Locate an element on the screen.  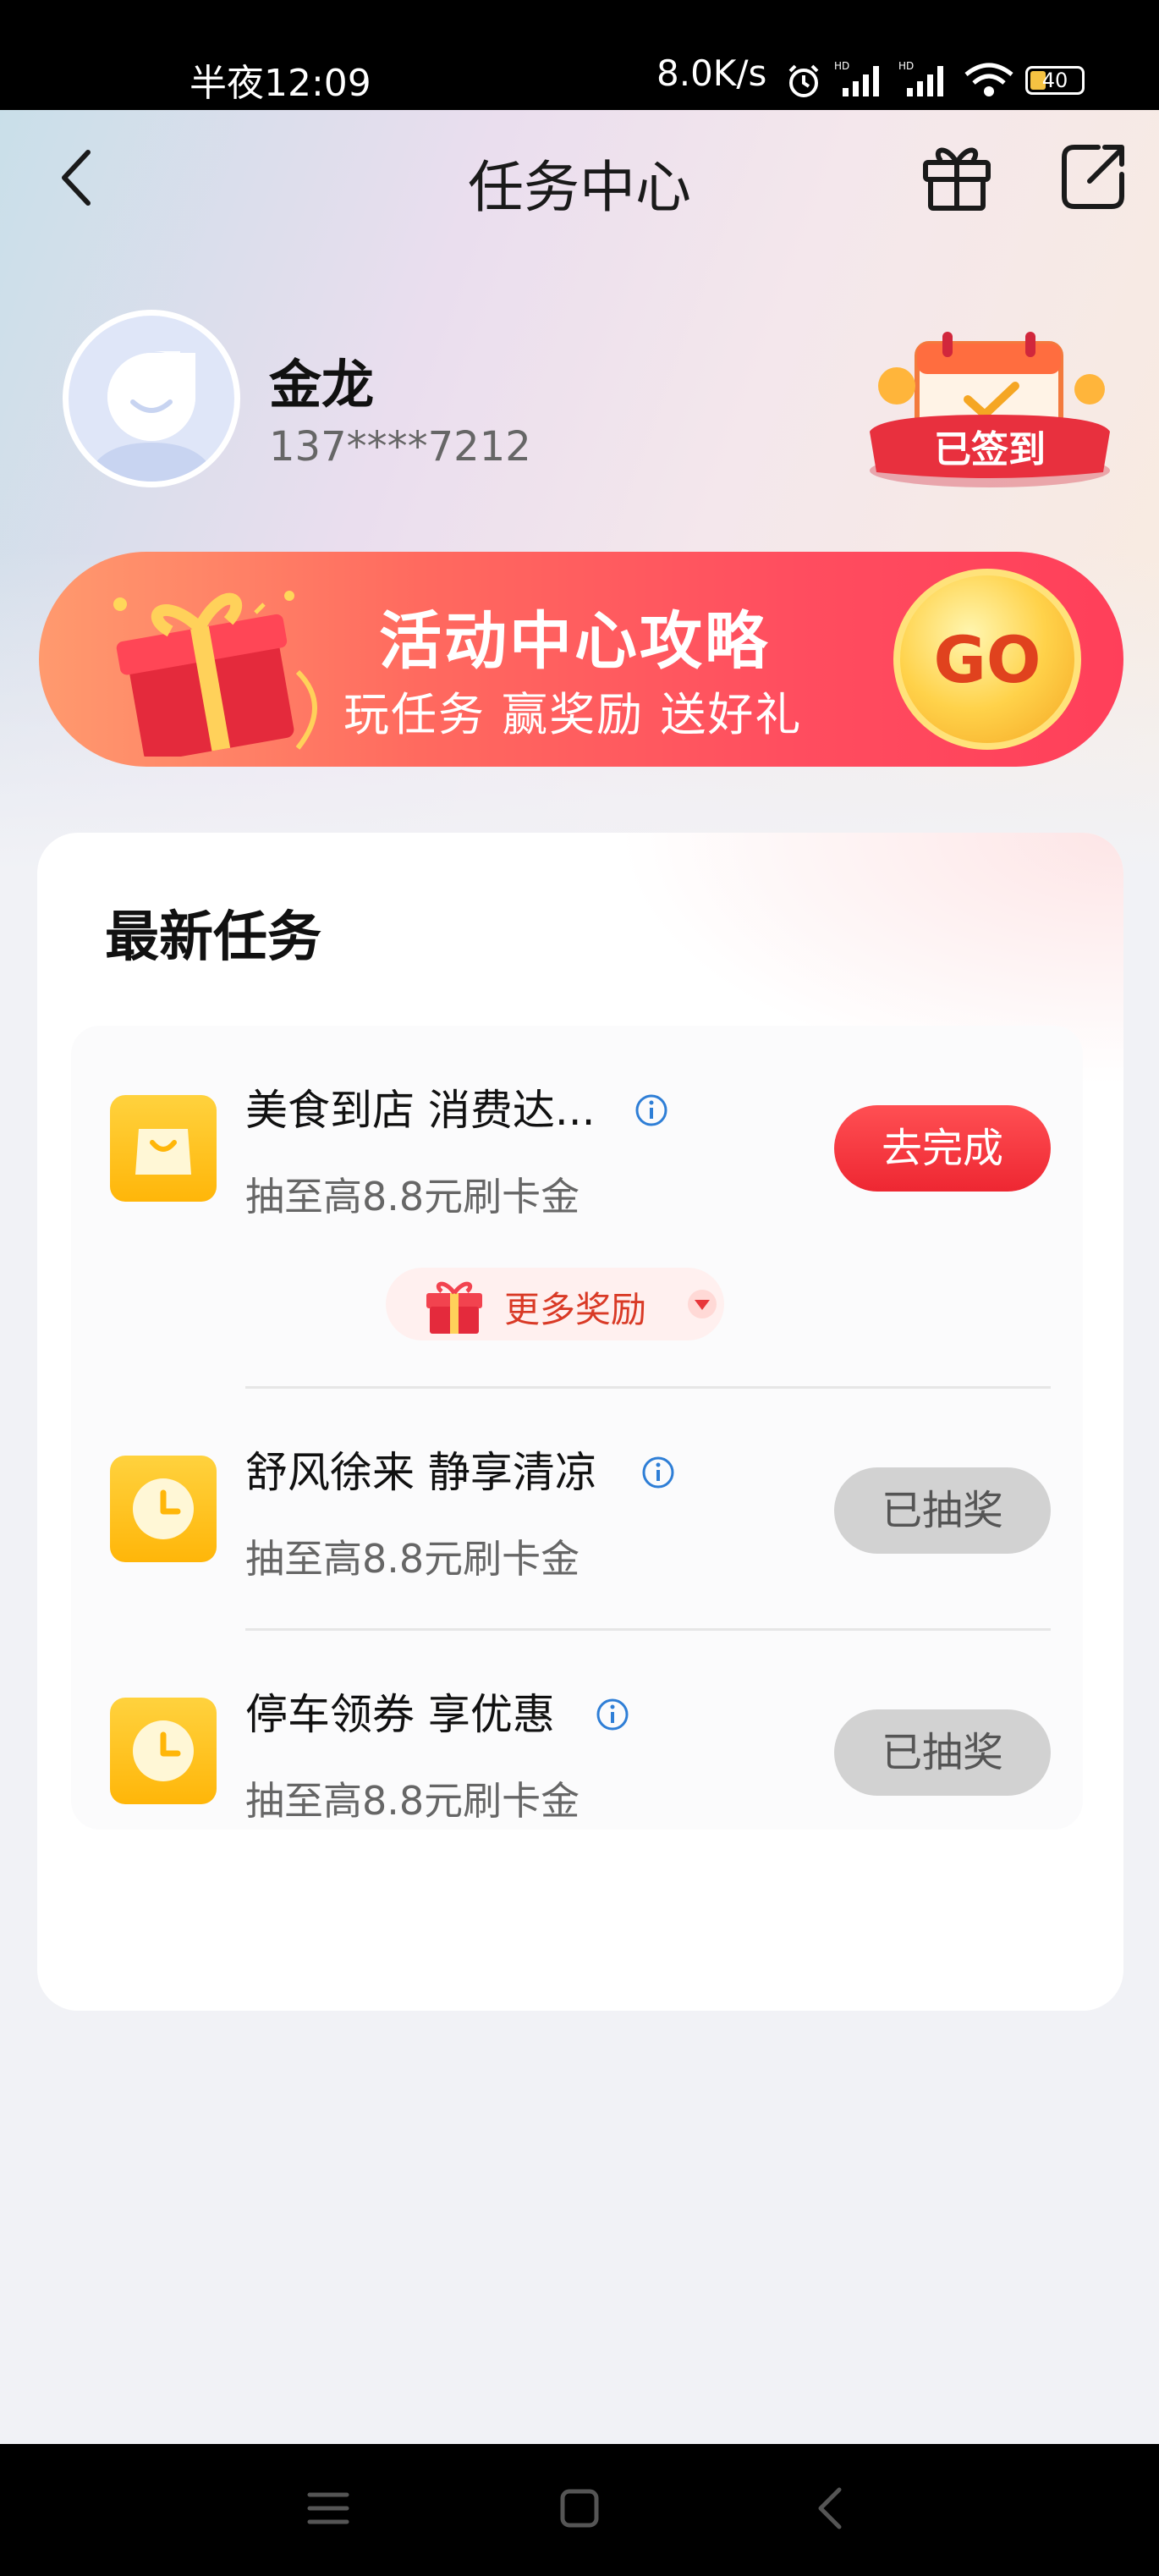
checkin-label: 已签到 is located at coordinates (990, 449).